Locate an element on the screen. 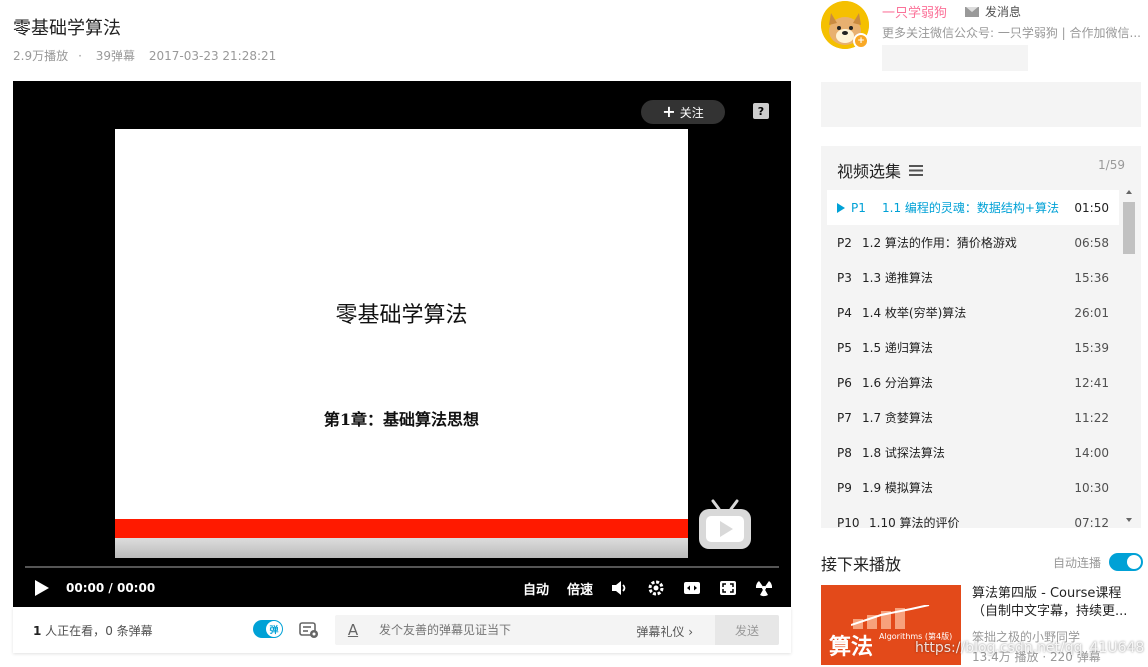 The height and width of the screenshot is (667, 1148). episode-title: 1.6 分治算法 is located at coordinates (897, 383).